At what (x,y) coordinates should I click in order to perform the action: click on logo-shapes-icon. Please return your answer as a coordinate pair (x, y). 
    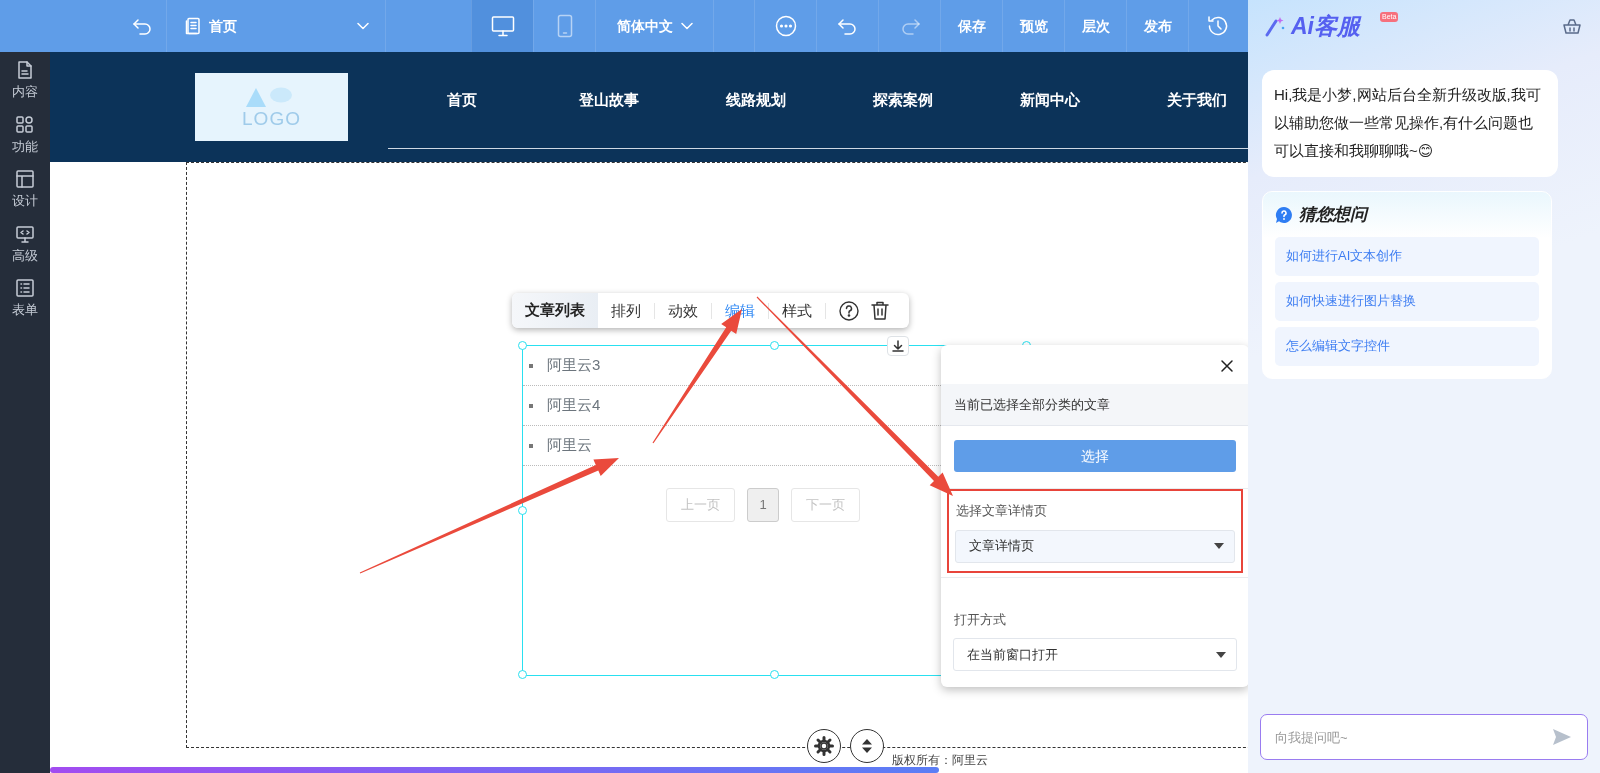
    Looking at the image, I should click on (269, 97).